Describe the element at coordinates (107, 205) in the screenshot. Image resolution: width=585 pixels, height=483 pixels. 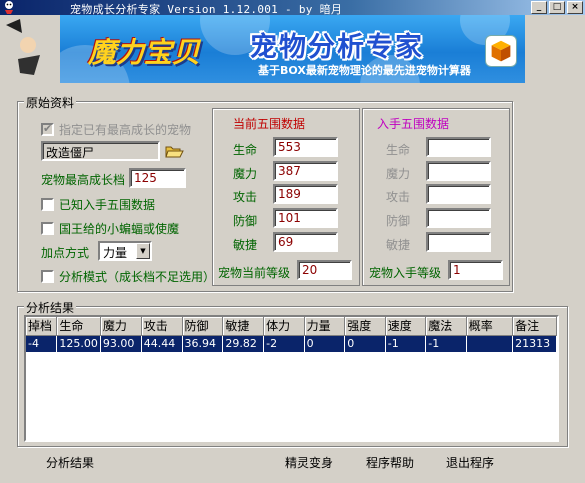
I see `known-stats-label: 已知入手五围数据` at that location.